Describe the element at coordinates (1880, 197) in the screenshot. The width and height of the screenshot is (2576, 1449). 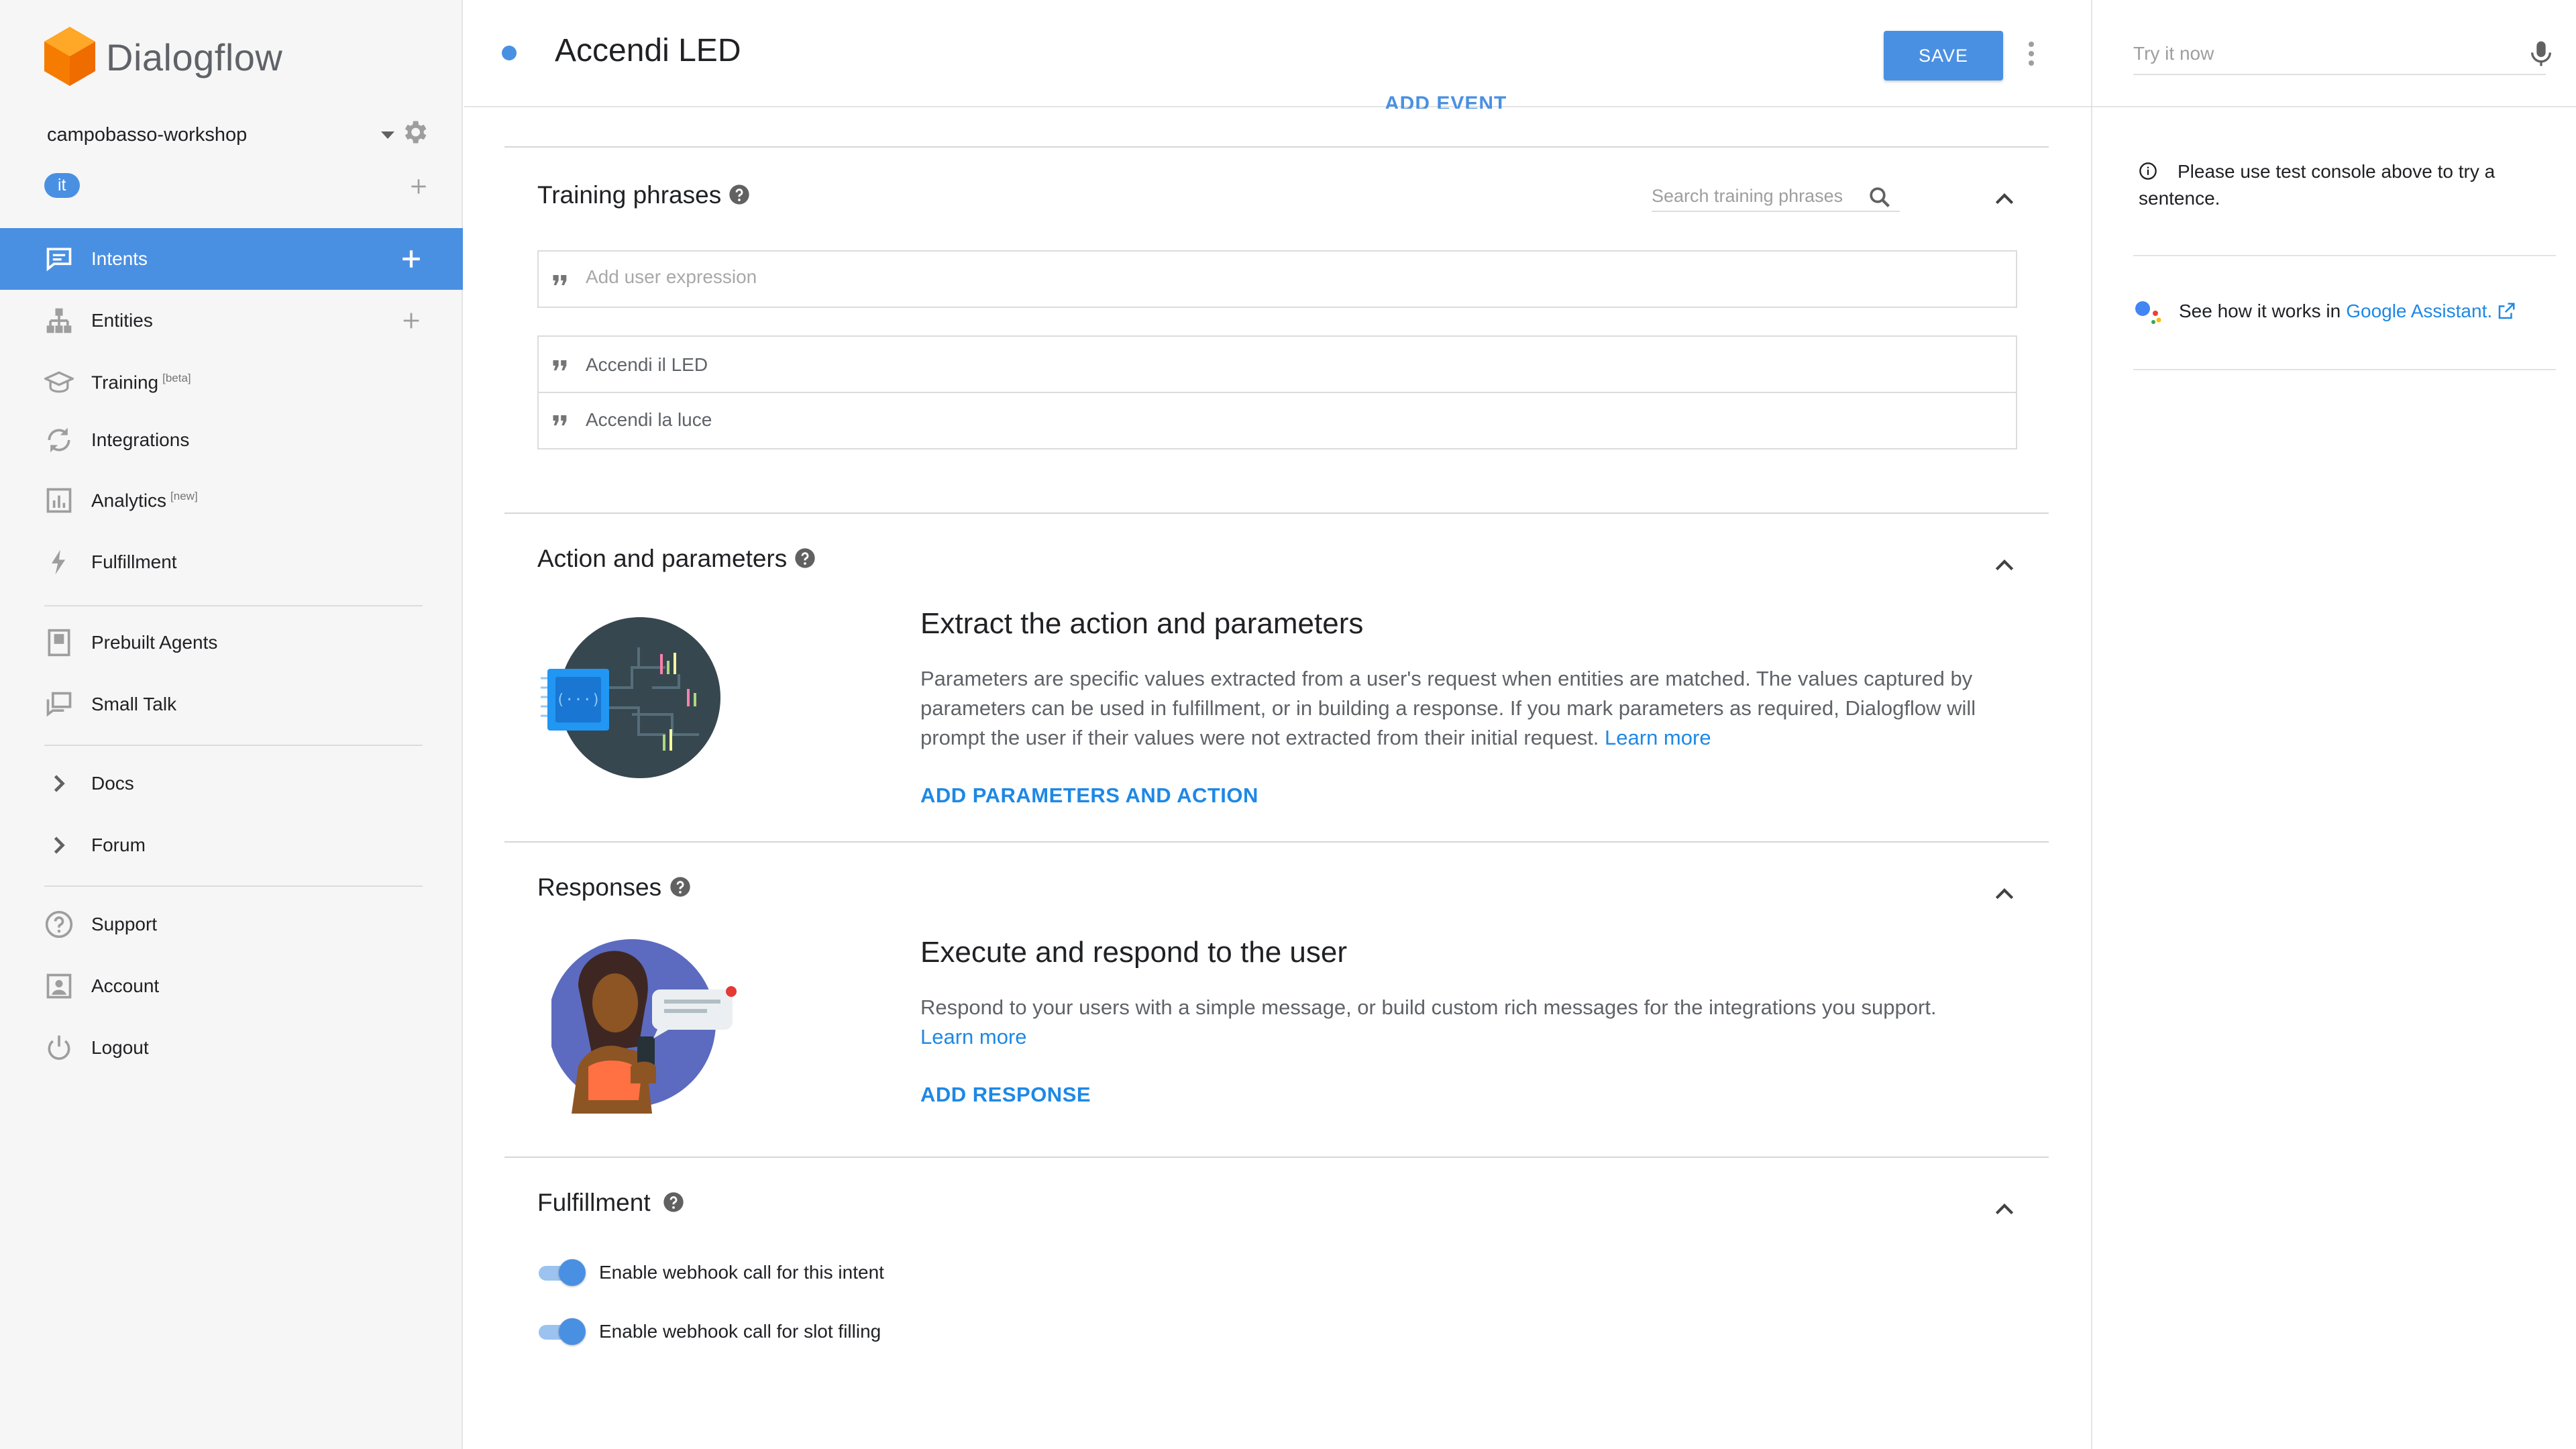
I see `search-icon` at that location.